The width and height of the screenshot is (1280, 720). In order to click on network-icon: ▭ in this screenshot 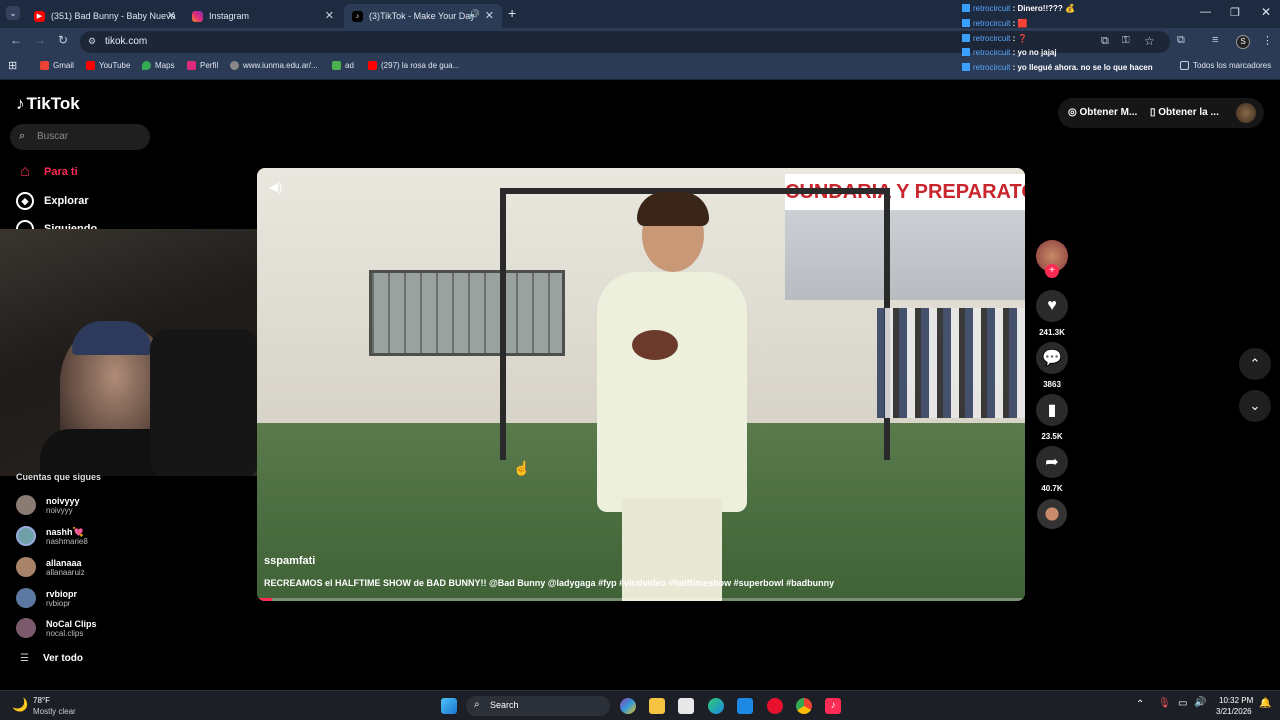, I will do `click(1182, 703)`.